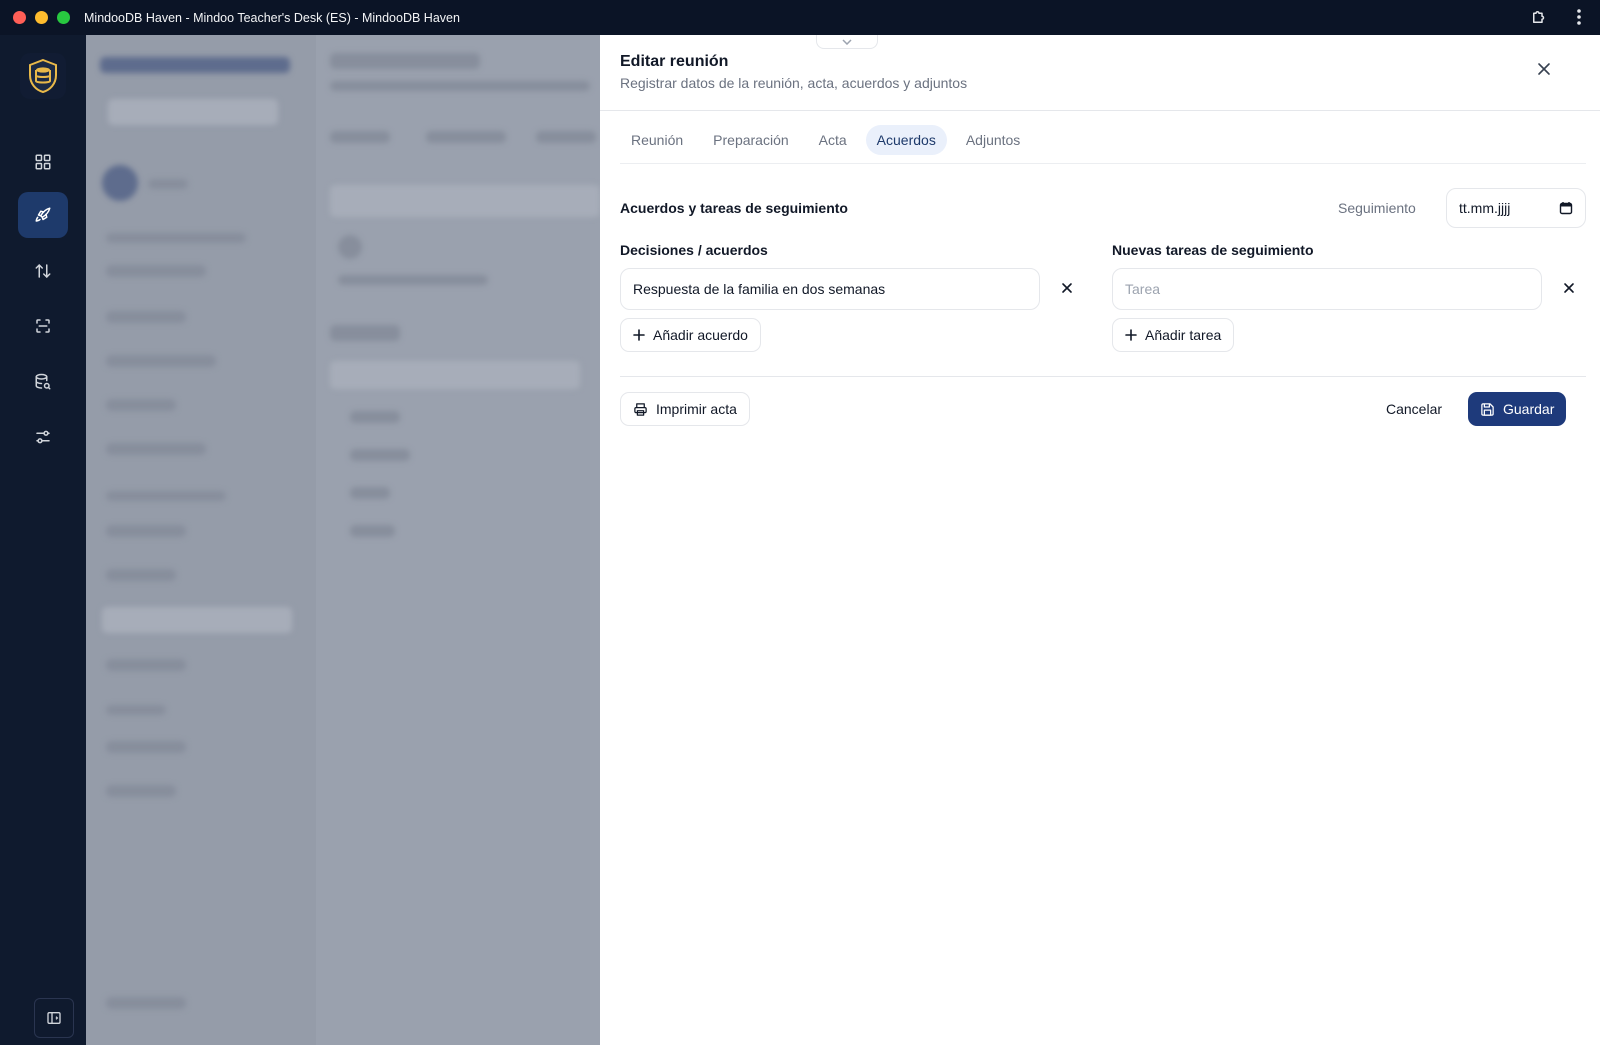 The width and height of the screenshot is (1600, 1045). I want to click on extensions-button, so click(1539, 17).